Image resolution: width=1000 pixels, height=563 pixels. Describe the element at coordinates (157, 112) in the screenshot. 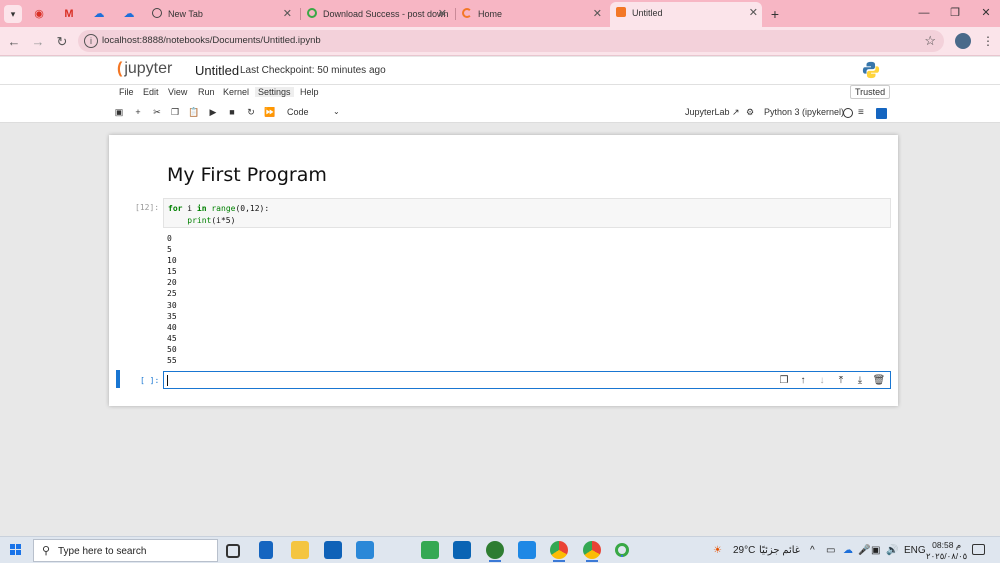

I see `cut-icon: ✂` at that location.